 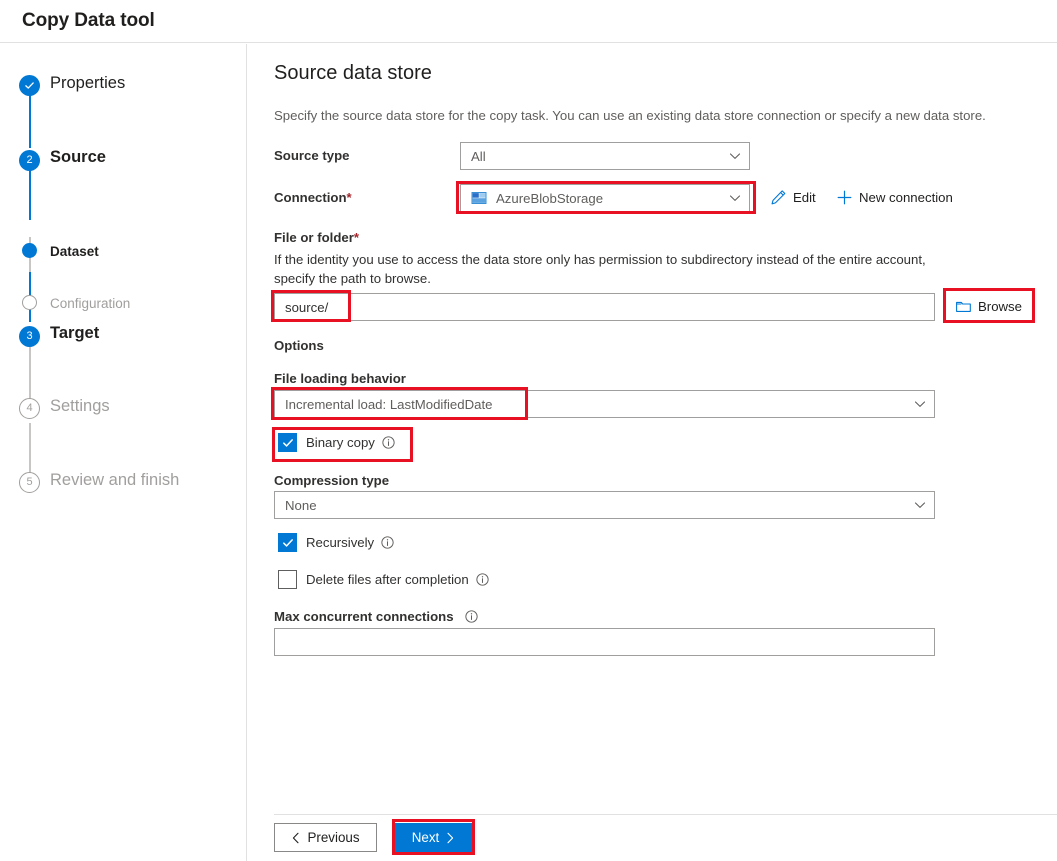 What do you see at coordinates (29, 408) in the screenshot?
I see `step-number-4: 4` at bounding box center [29, 408].